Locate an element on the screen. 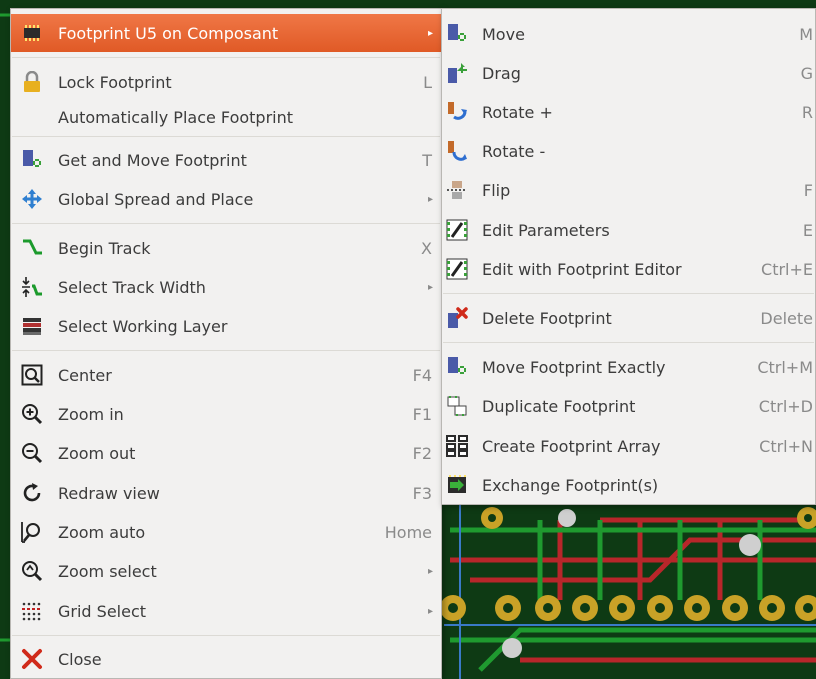 Image resolution: width=816 pixels, height=679 pixels. shortcut-label: Ctrl+M is located at coordinates (785, 367).